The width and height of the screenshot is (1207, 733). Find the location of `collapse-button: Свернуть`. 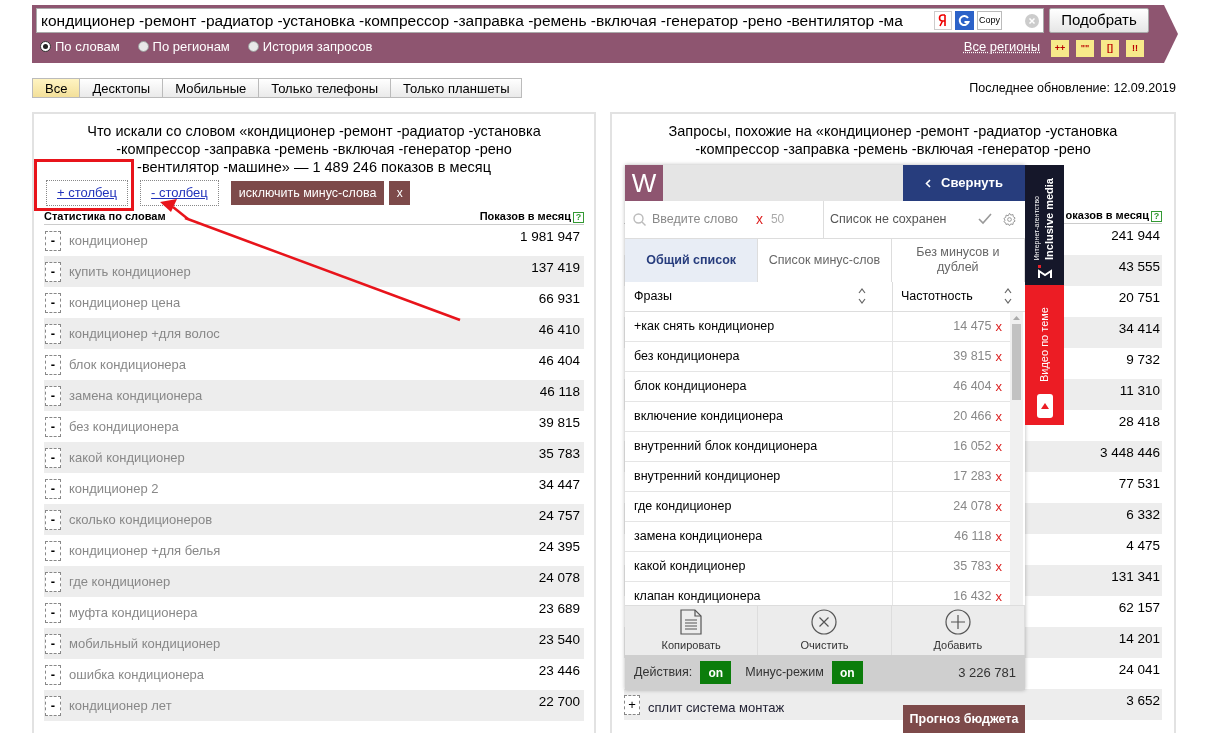

collapse-button: Свернуть is located at coordinates (964, 183).